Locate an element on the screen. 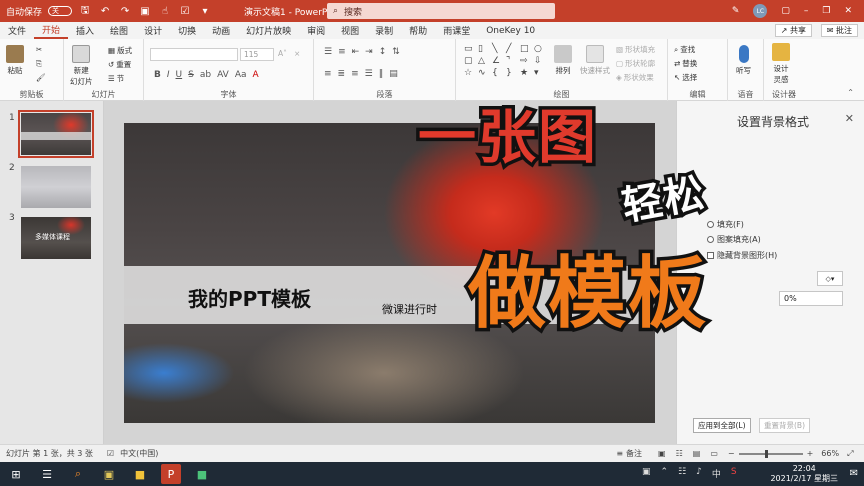 This screenshot has height=486, width=864. dictate-button: 听写 is located at coordinates (743, 60).